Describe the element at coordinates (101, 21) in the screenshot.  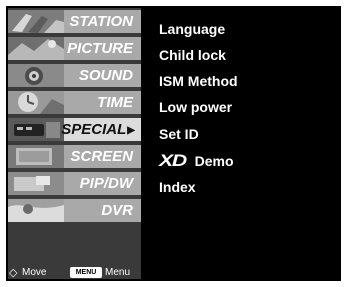
I see `menu-item-label: STATION` at that location.